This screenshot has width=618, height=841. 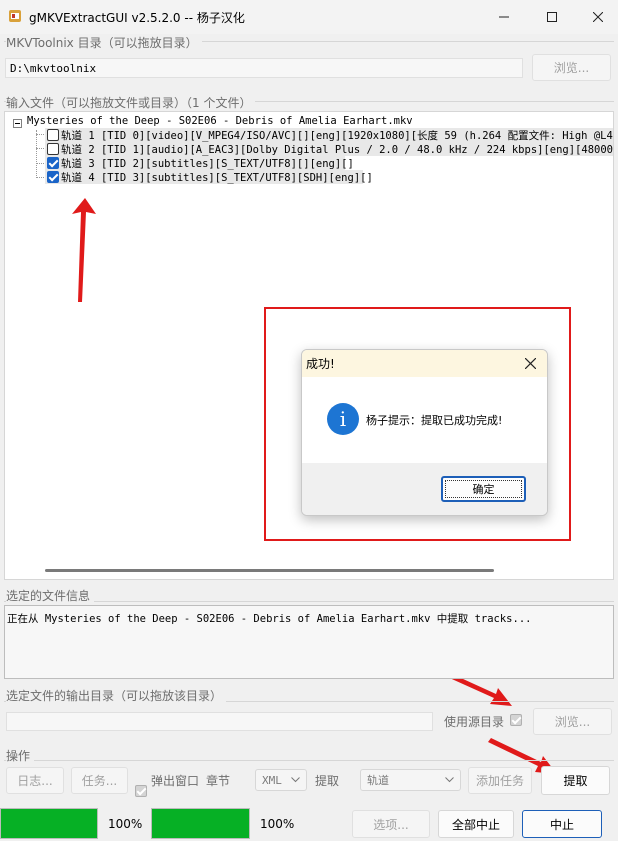 What do you see at coordinates (84, 250) in the screenshot?
I see `arrow-up-annotation` at bounding box center [84, 250].